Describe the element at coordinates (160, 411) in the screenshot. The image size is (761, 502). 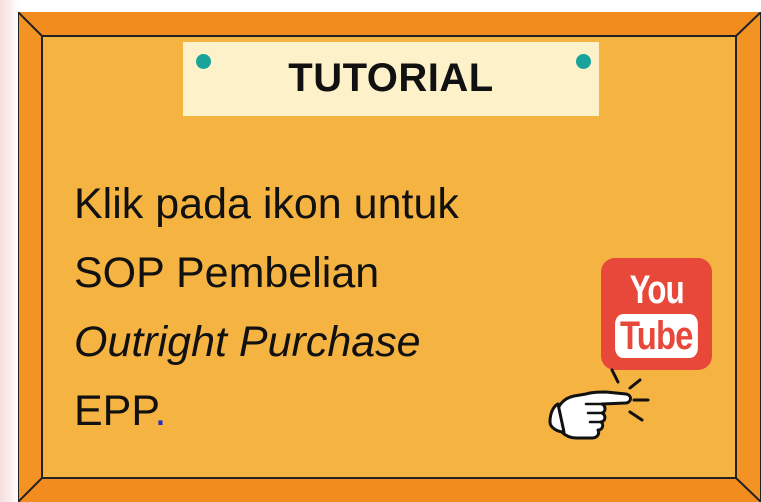
I see `instruction-punctuation: .` at that location.